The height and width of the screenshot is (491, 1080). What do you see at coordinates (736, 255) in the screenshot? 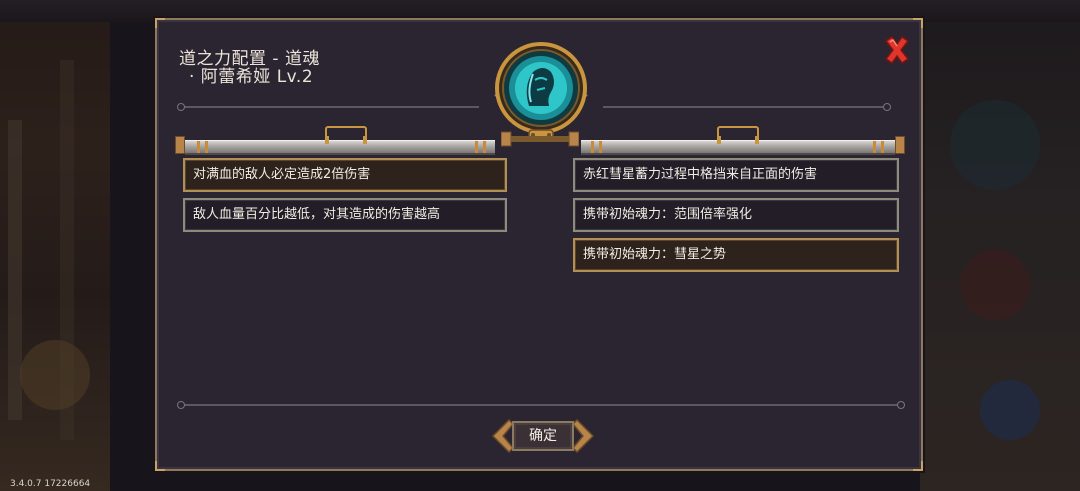
I see `right-effect-item: 携带初始魂力：彗星之势` at bounding box center [736, 255].